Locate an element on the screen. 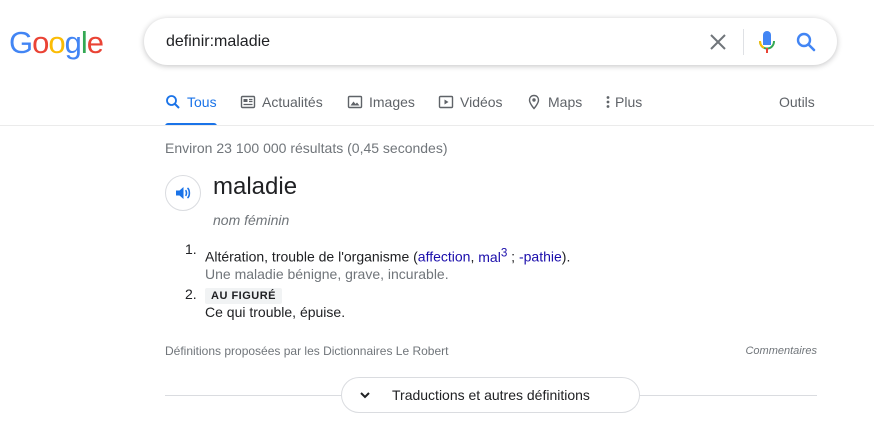  clear-button is located at coordinates (718, 42).